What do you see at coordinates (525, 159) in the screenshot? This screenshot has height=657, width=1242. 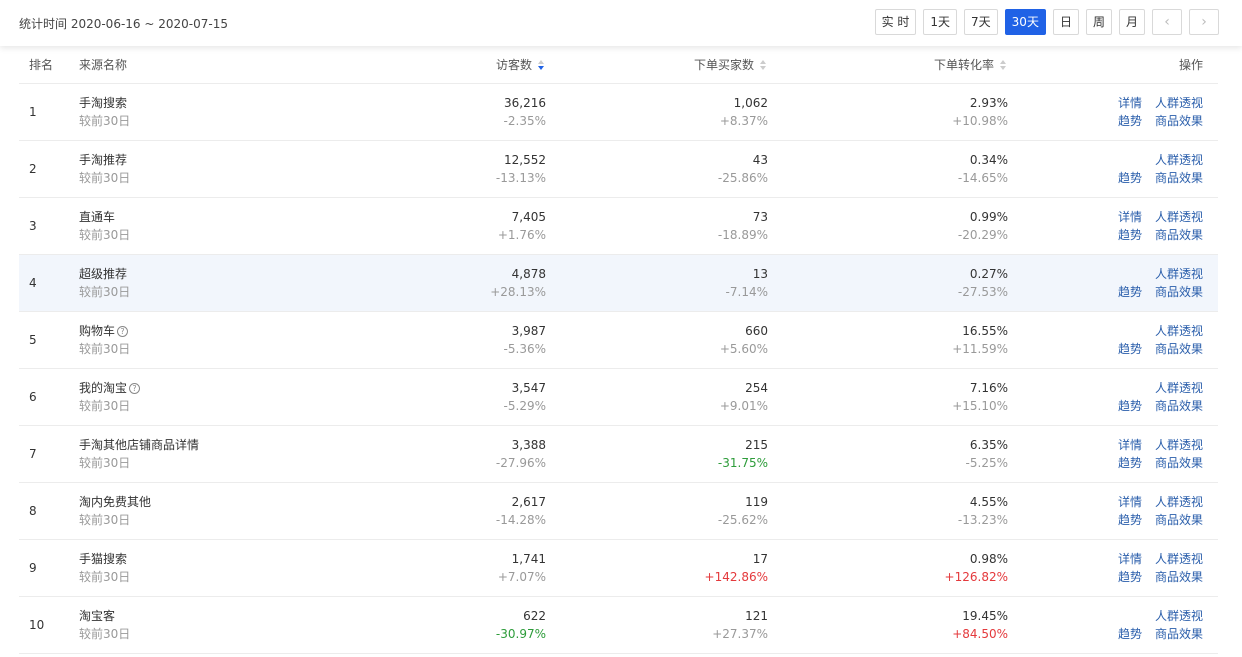 I see `visitors-value: 12,552` at bounding box center [525, 159].